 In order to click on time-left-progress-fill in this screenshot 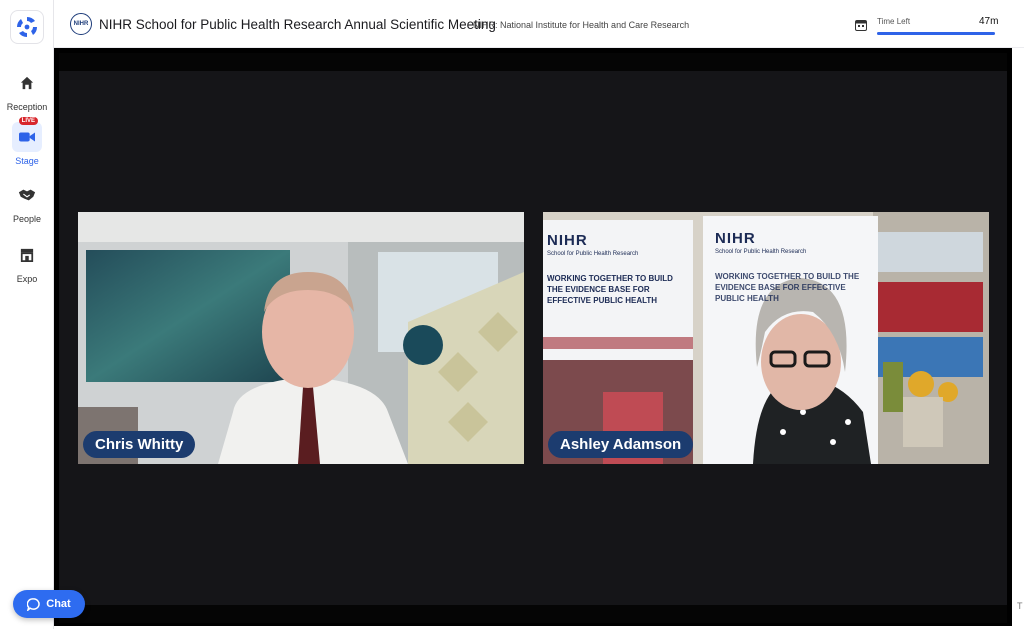, I will do `click(936, 33)`.